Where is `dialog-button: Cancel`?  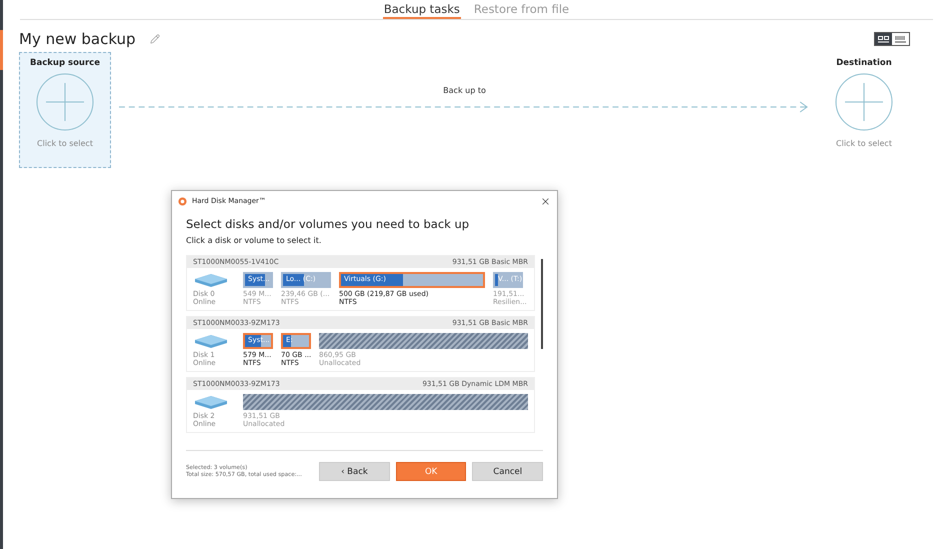
dialog-button: Cancel is located at coordinates (508, 471).